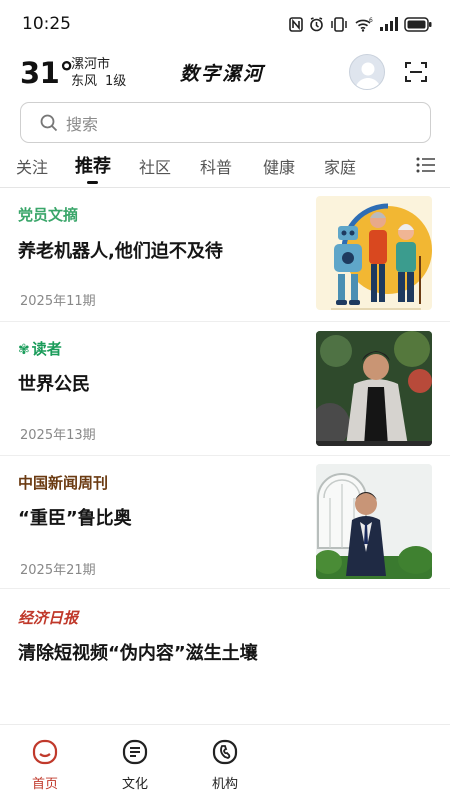  I want to click on search-placeholder: 搜索, so click(82, 124).